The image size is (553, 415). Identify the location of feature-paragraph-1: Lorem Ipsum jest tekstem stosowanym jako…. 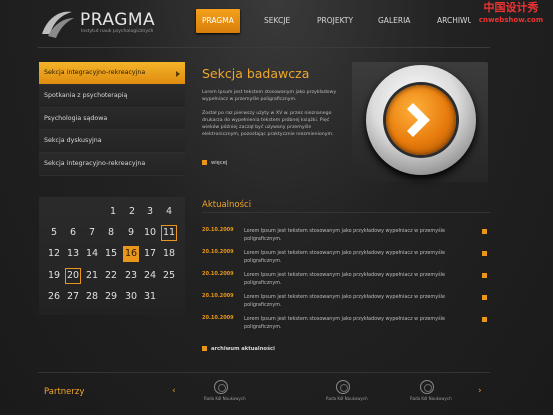
(269, 96).